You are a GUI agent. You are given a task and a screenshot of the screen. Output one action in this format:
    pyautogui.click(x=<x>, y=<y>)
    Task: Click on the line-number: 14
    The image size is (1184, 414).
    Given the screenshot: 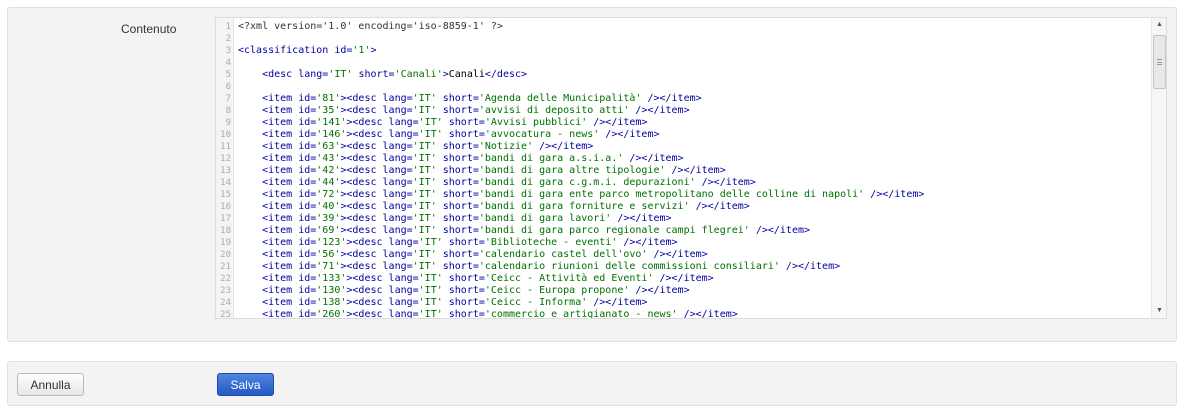 What is the action you would take?
    pyautogui.click(x=225, y=183)
    